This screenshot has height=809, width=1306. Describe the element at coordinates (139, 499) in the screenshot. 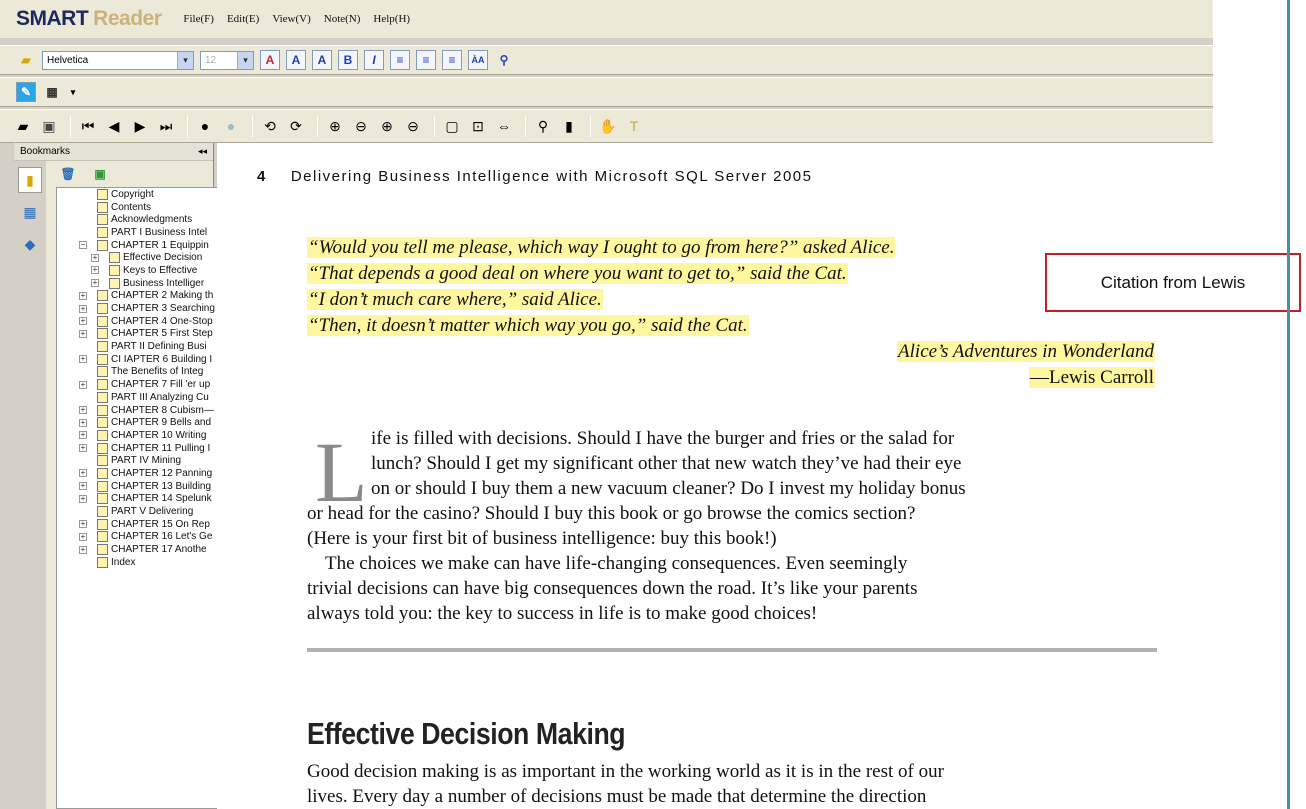

I see `bookmark-item: + CHAPTER 14 Spelunk` at that location.